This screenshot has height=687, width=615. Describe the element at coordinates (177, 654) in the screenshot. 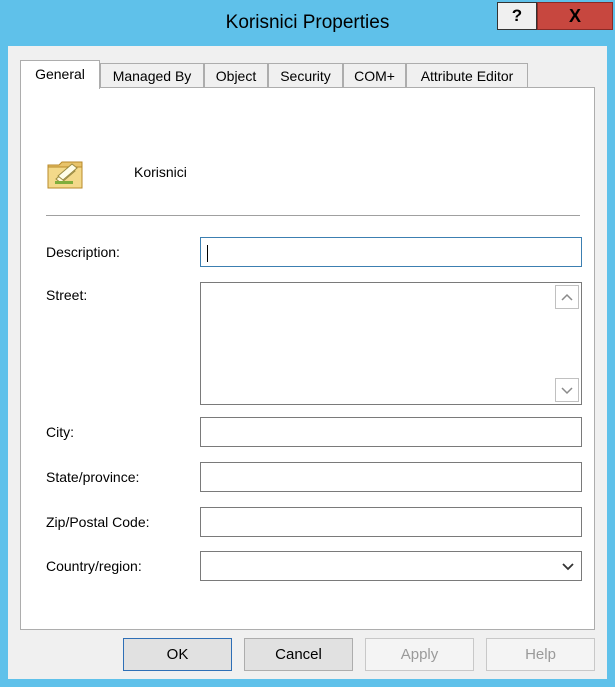

I see `ok-button: OK` at that location.